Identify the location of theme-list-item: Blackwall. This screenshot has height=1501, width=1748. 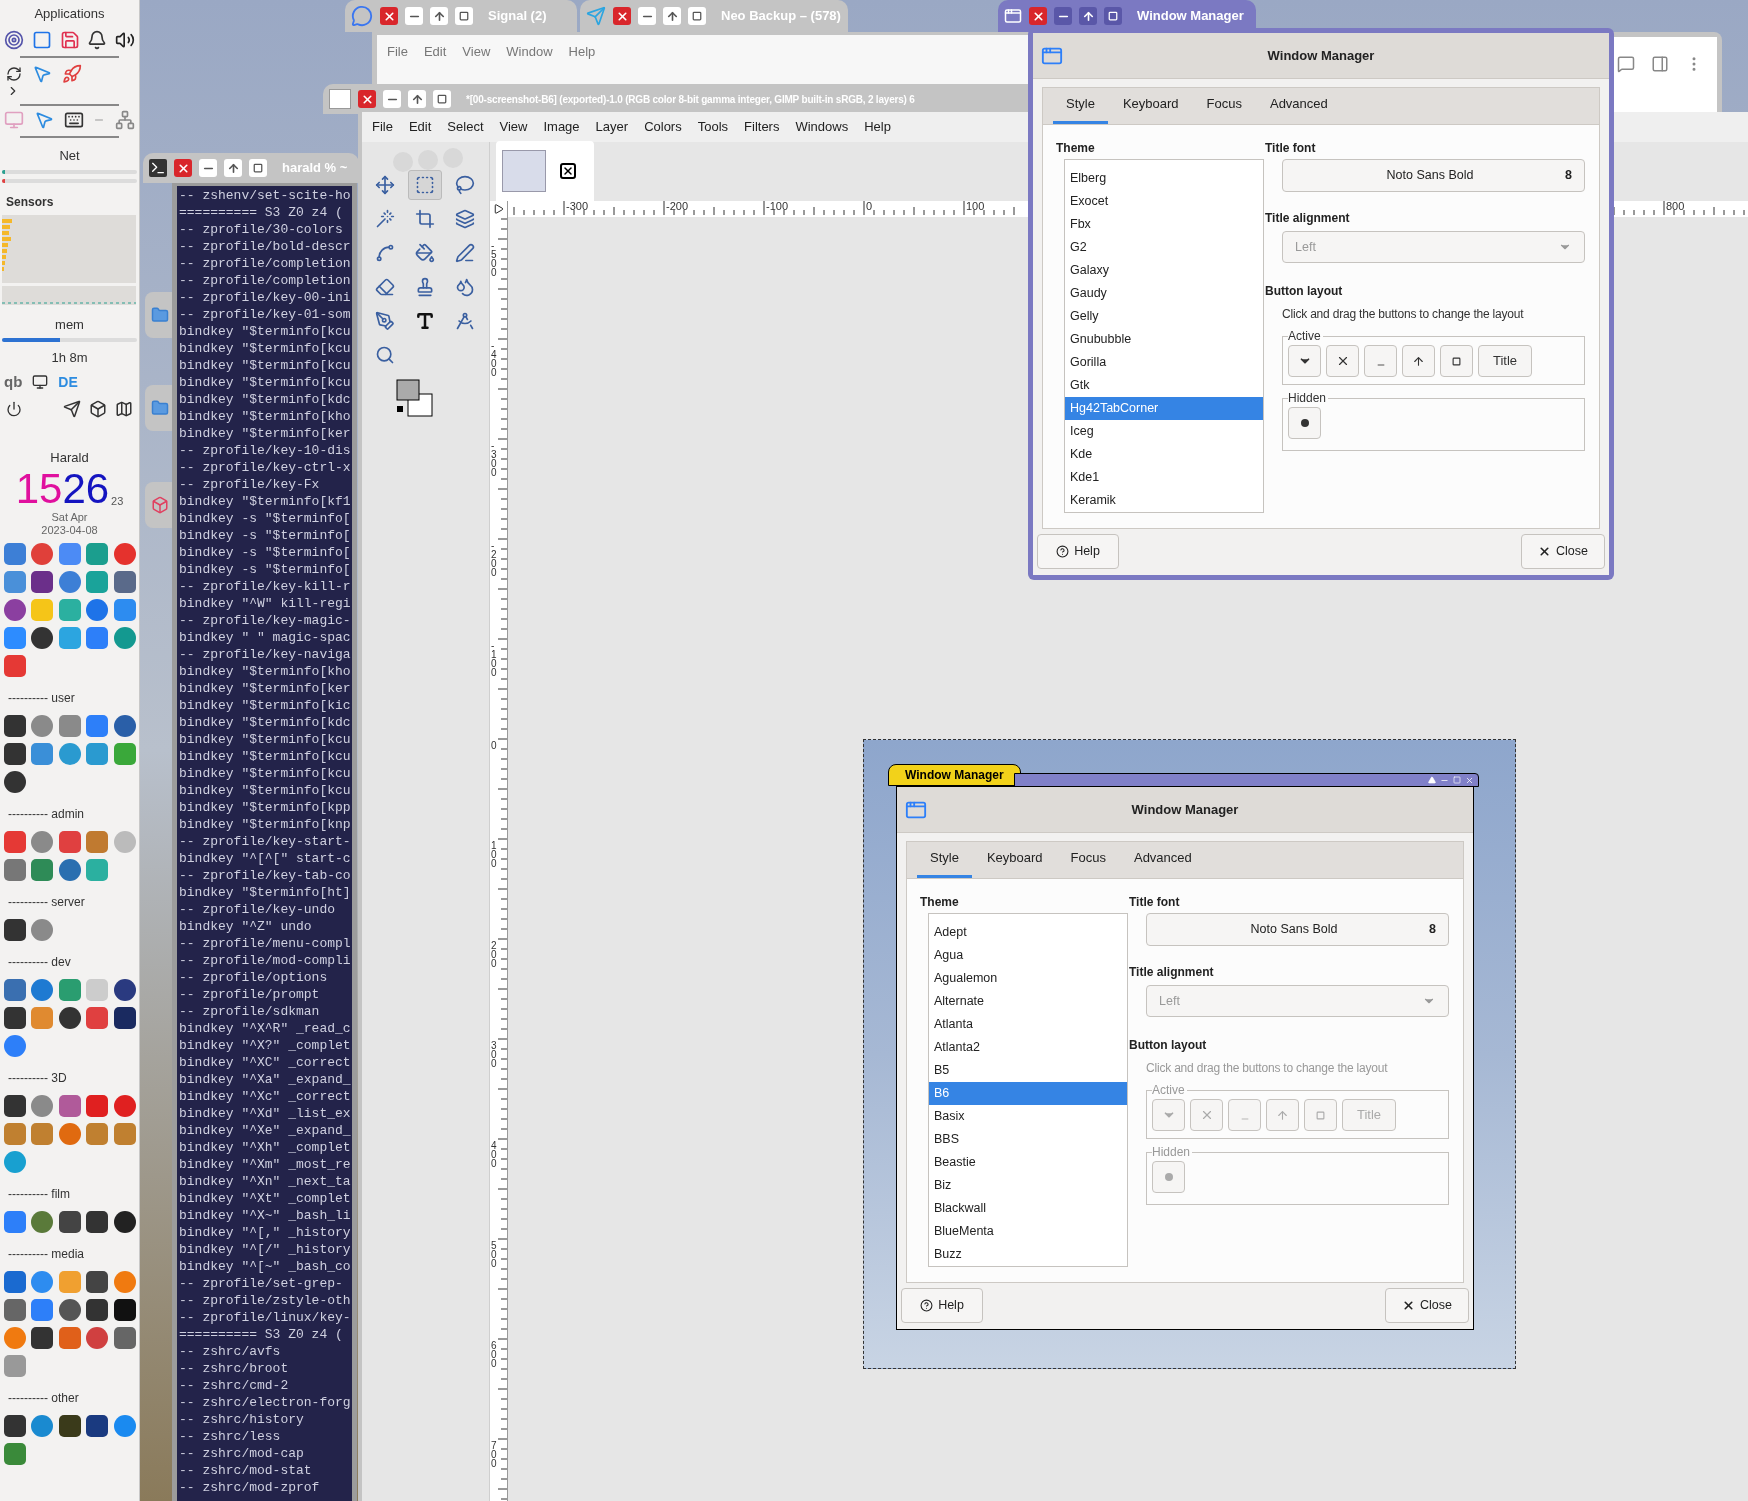
(1028, 1208).